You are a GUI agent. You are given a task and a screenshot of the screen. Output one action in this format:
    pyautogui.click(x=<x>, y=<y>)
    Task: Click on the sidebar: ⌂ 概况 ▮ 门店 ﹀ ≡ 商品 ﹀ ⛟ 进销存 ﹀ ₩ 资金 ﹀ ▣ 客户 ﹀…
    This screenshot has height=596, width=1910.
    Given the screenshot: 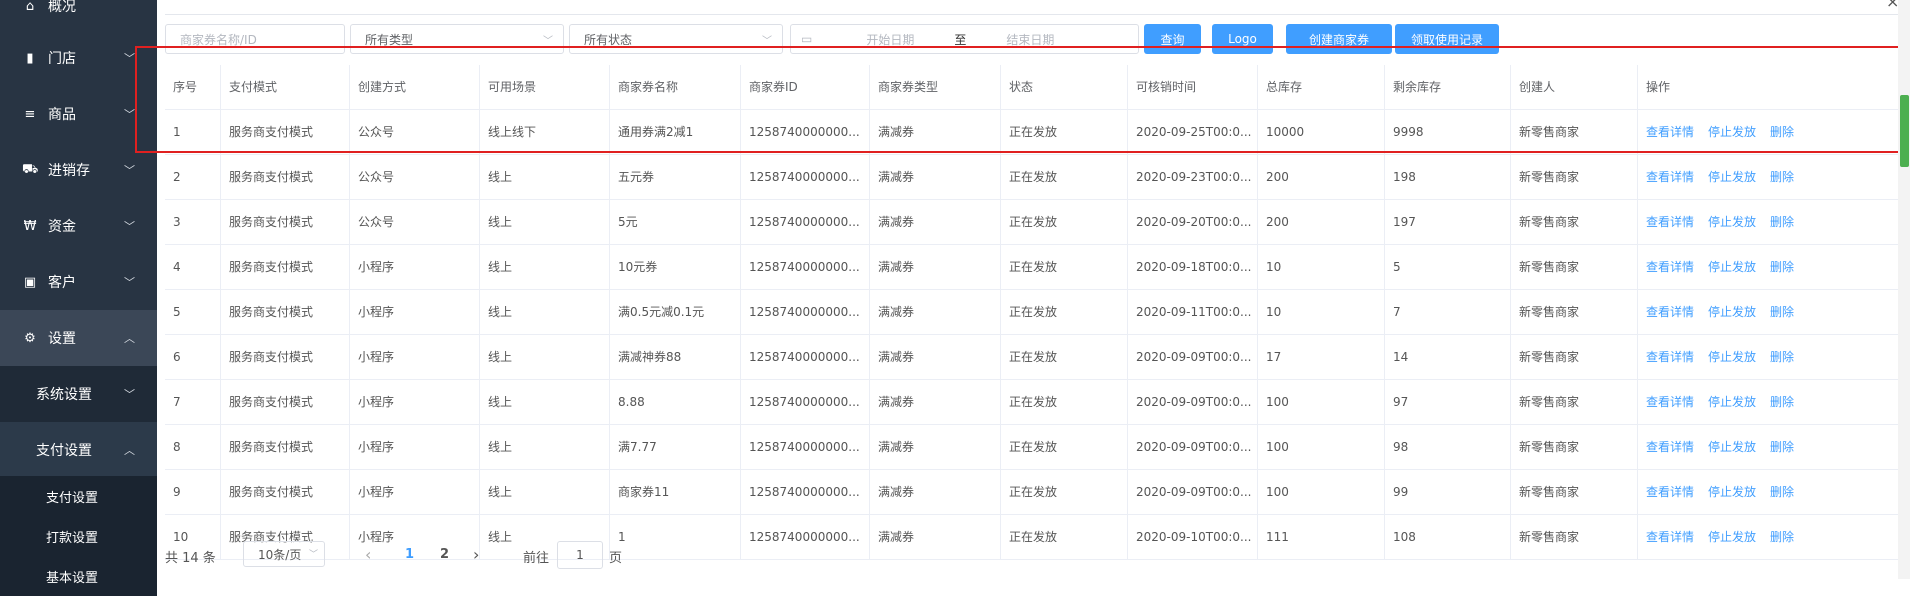 What is the action you would take?
    pyautogui.click(x=78, y=298)
    